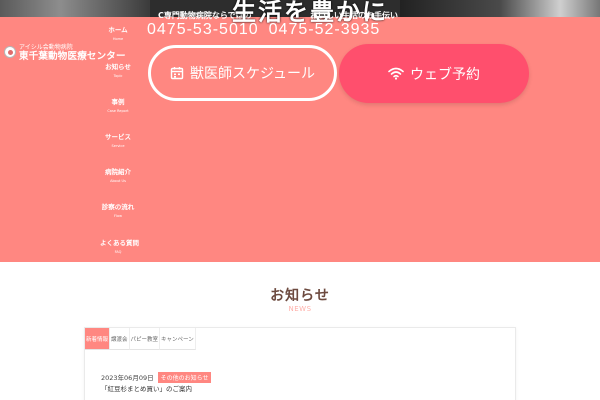  Describe the element at coordinates (118, 76) in the screenshot. I see `nav-item-sublabel: Topic` at that location.